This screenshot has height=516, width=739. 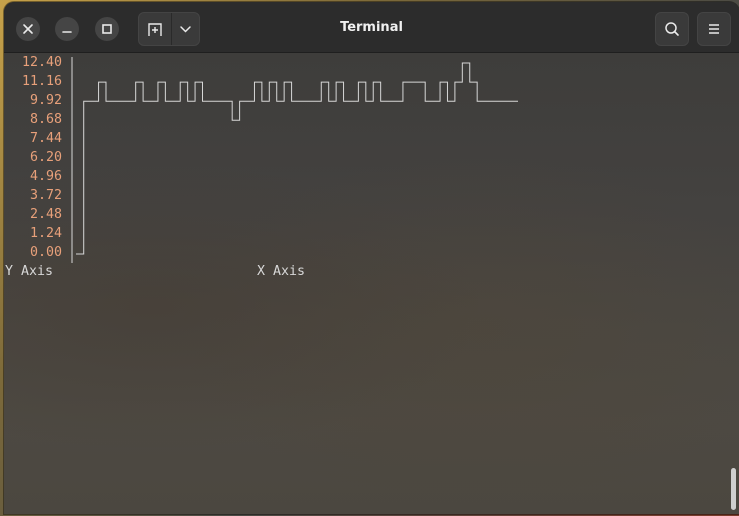 What do you see at coordinates (733, 489) in the screenshot?
I see `scrollbar` at bounding box center [733, 489].